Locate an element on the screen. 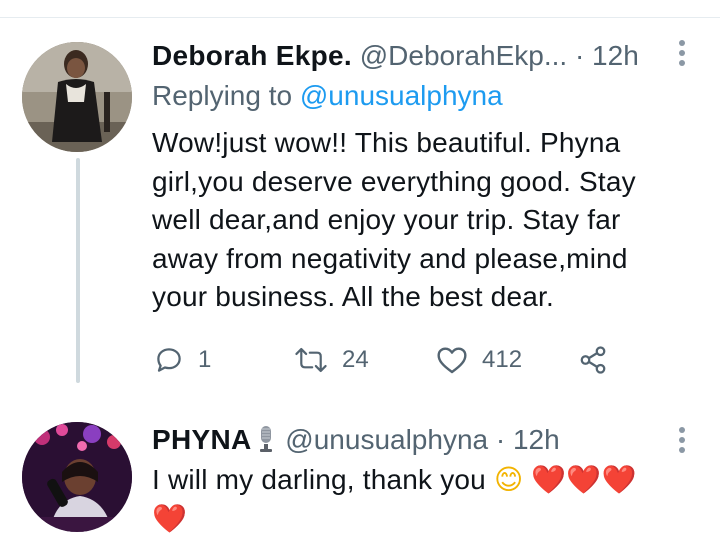  smile-emoji: 😊 is located at coordinates (508, 479).